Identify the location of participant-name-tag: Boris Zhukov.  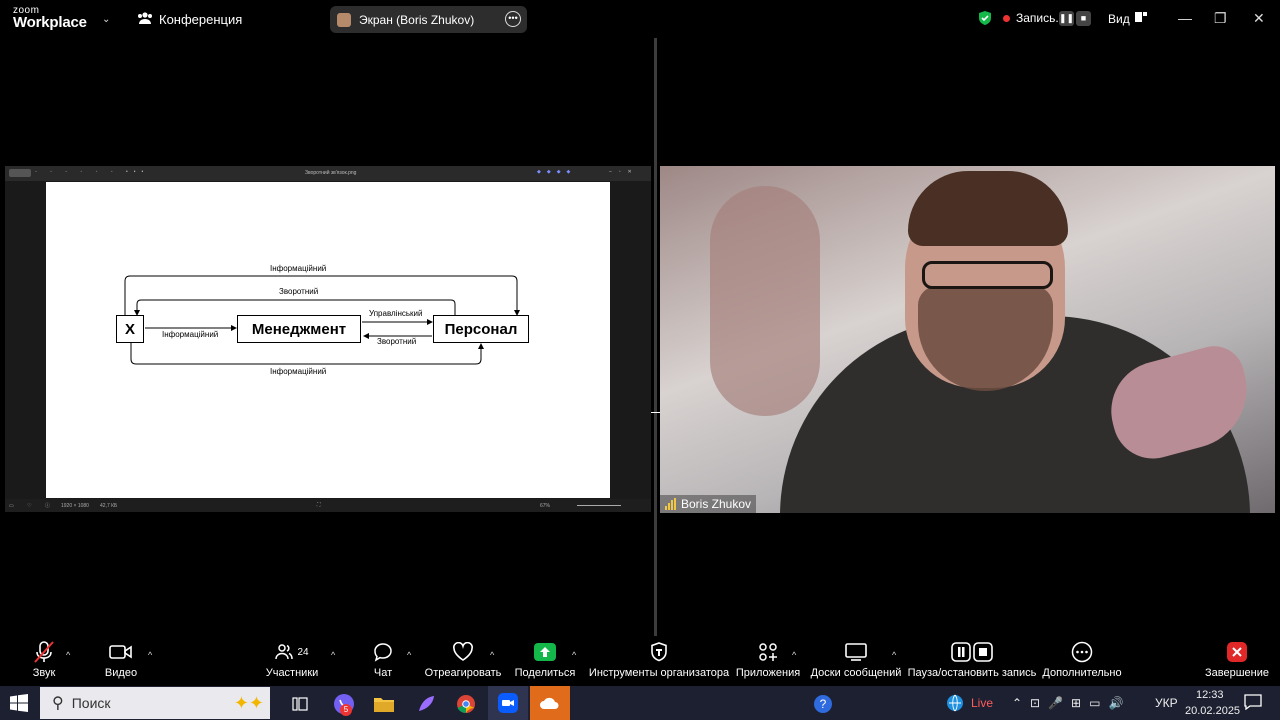
(708, 504).